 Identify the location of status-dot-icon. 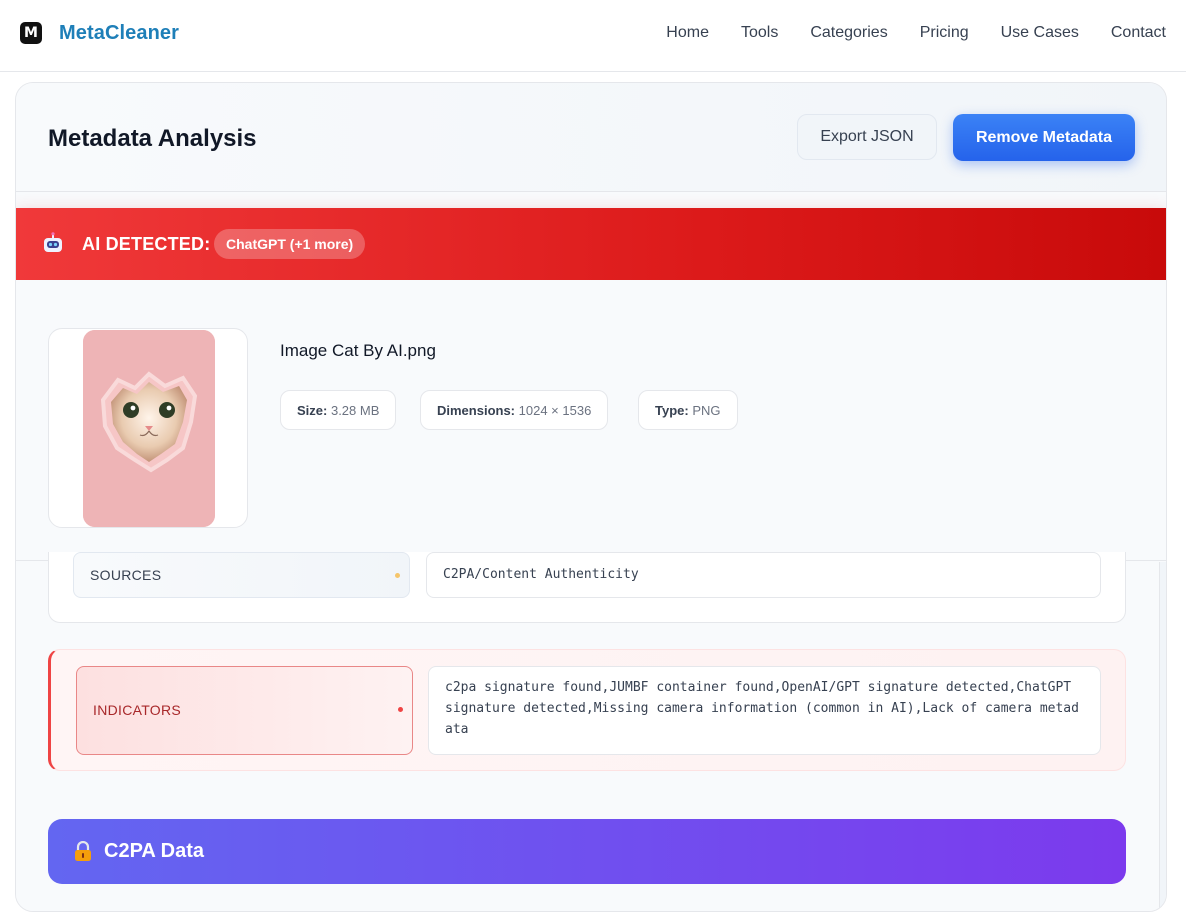
(397, 575).